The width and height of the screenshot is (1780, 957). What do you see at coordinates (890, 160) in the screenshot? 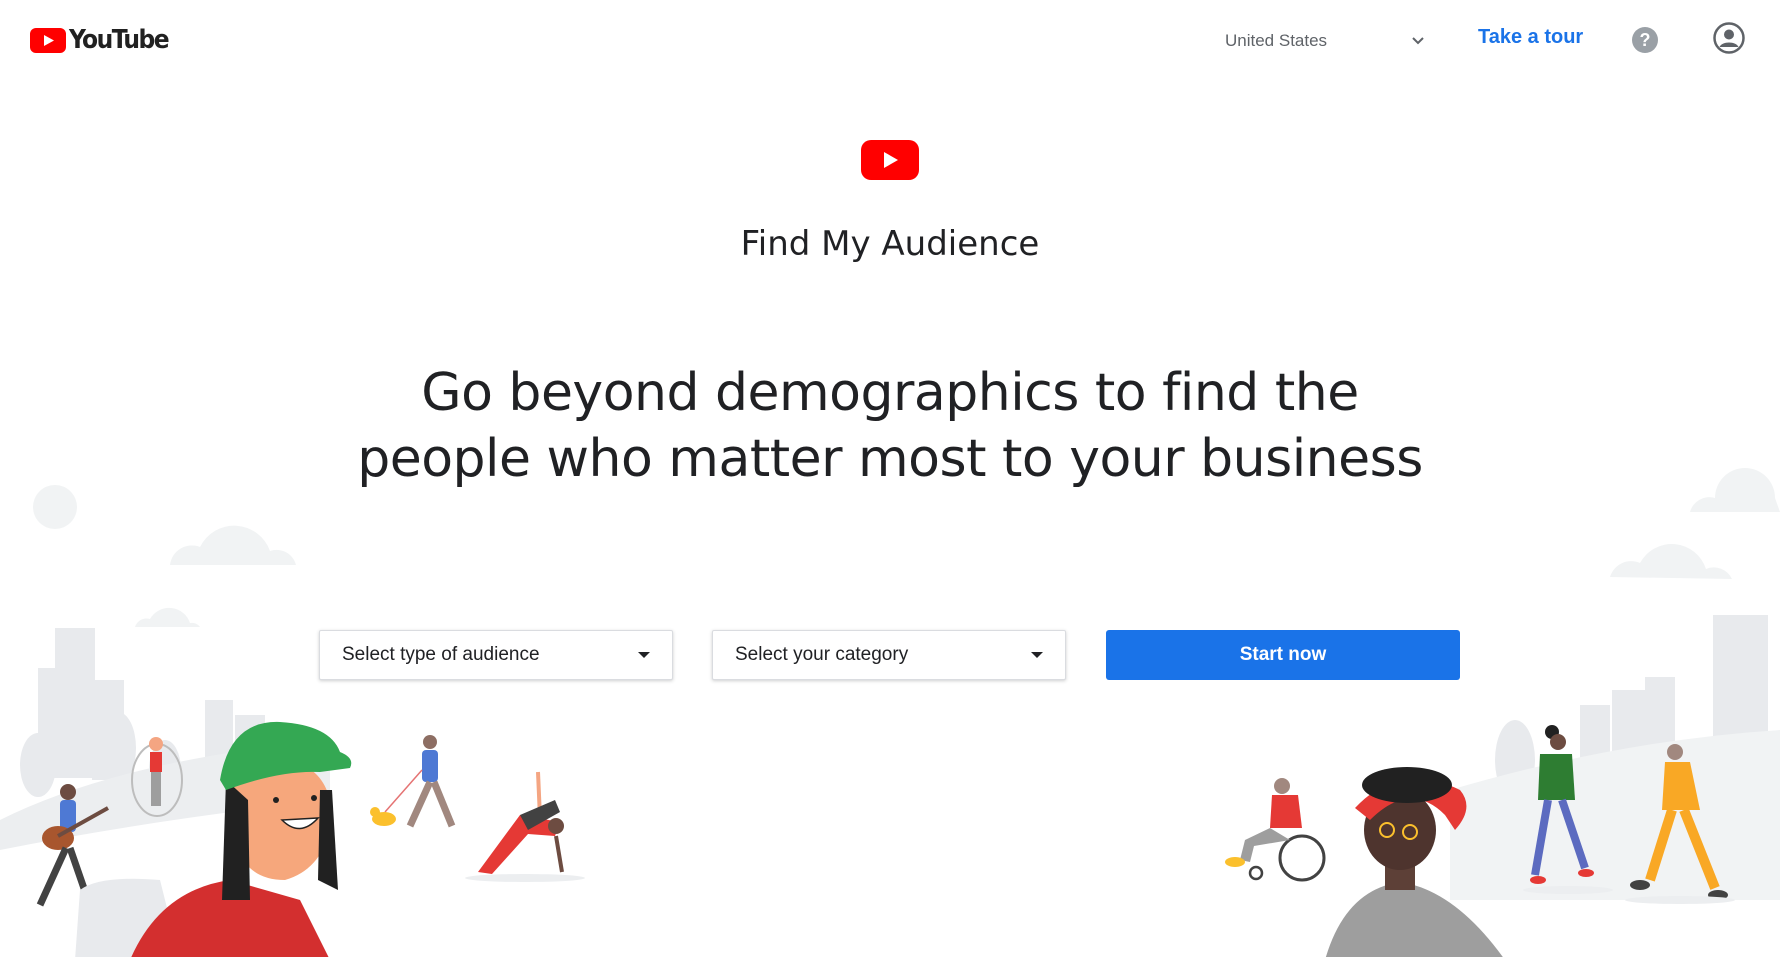
I see `youtube-brand-icon` at bounding box center [890, 160].